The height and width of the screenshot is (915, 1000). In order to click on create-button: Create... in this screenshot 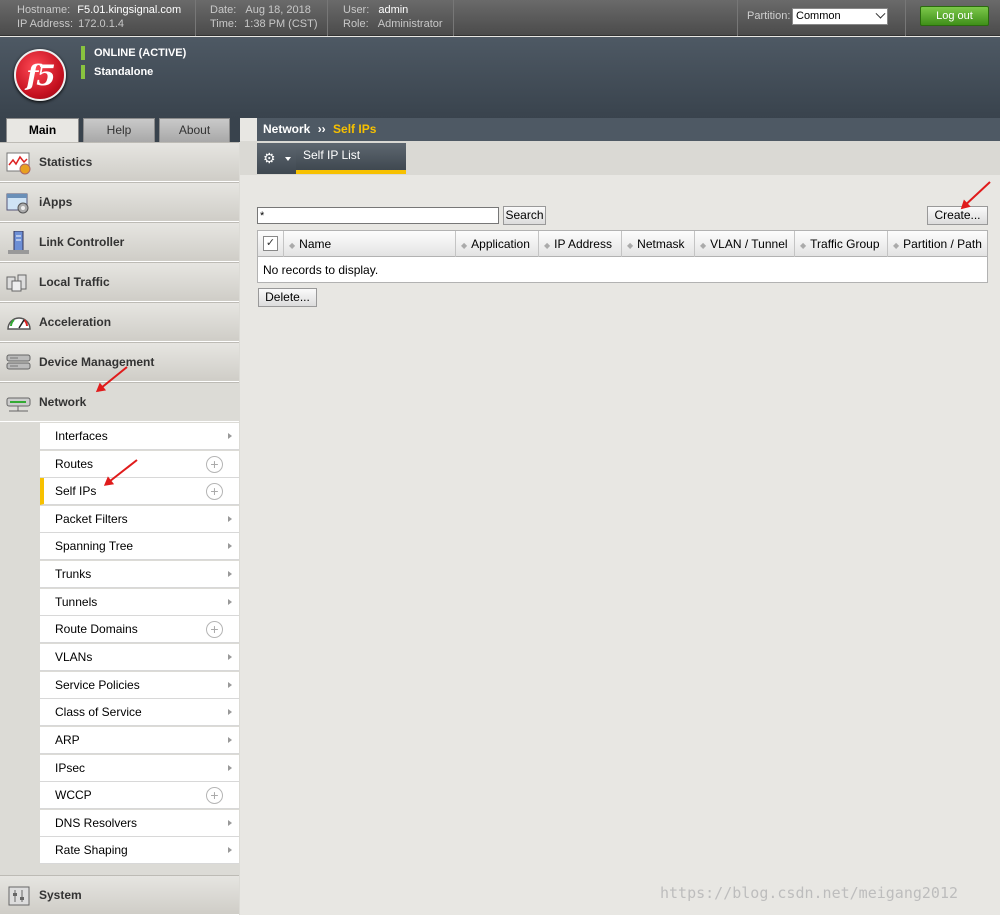, I will do `click(957, 215)`.